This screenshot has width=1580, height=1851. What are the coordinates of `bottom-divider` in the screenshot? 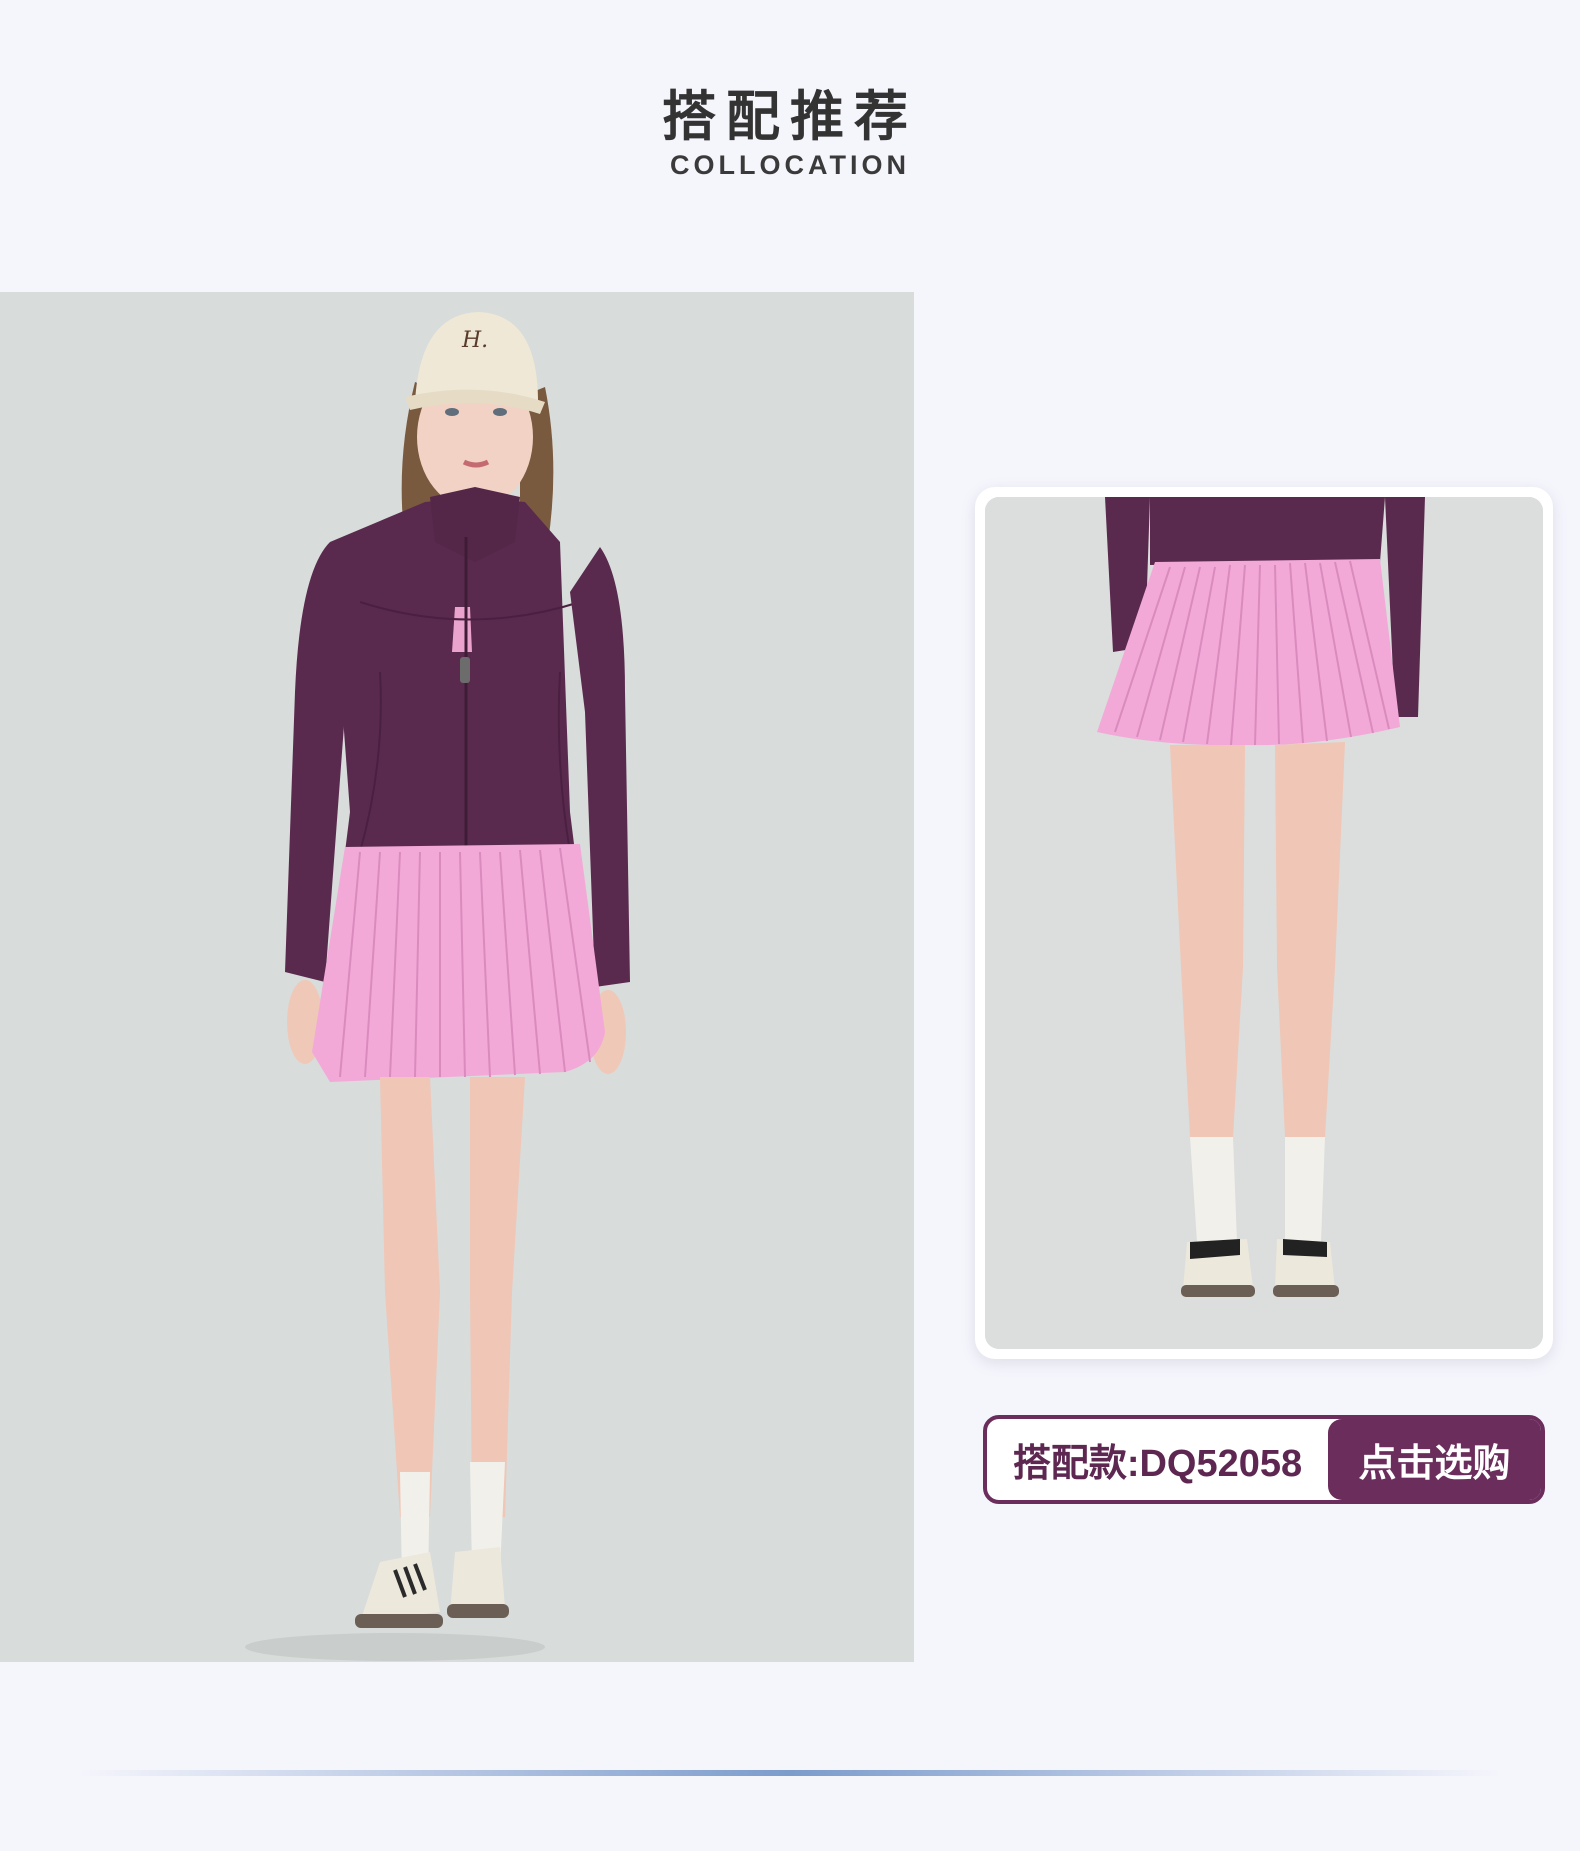 It's located at (790, 1773).